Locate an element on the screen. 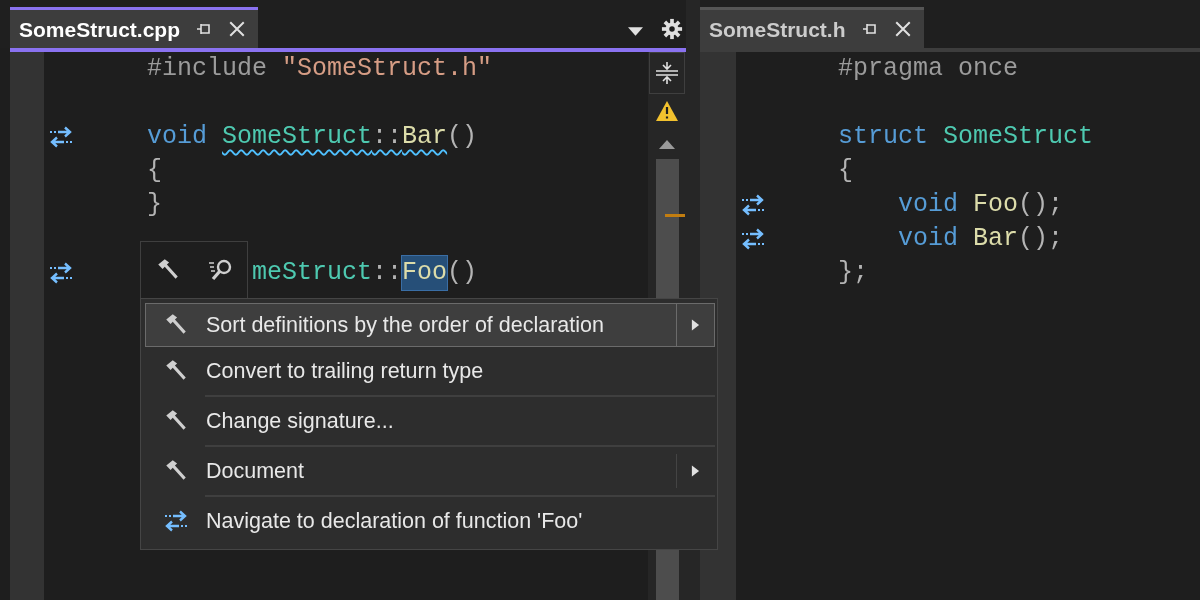 Image resolution: width=1200 pixels, height=600 pixels. code-token: #include is located at coordinates (207, 69).